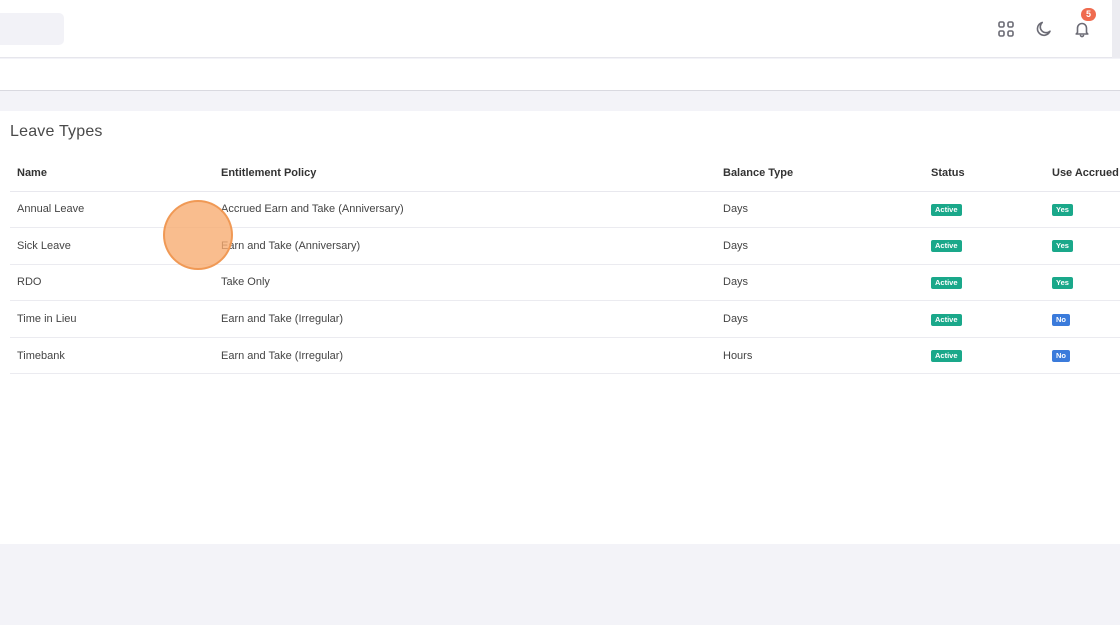  Describe the element at coordinates (1116, 29) in the screenshot. I see `scrollbar` at that location.